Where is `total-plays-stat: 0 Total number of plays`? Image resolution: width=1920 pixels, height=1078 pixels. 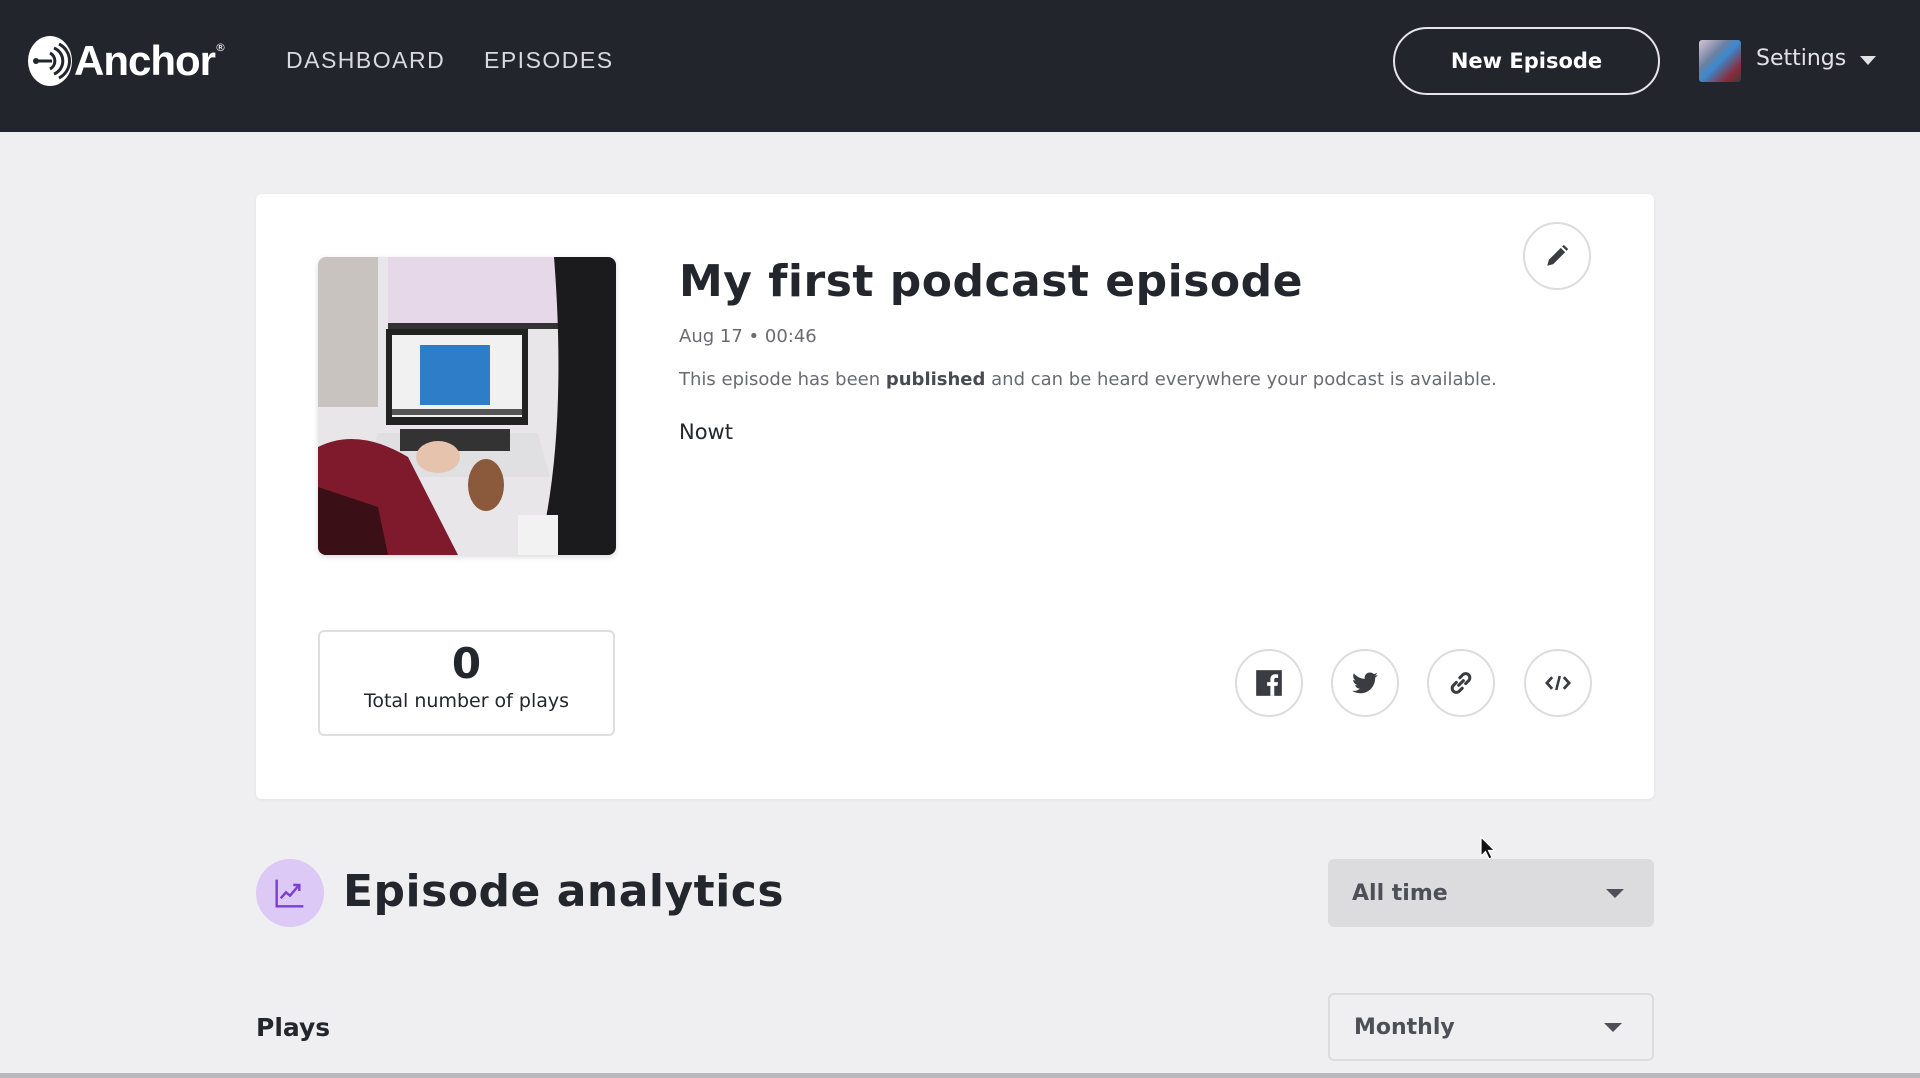 total-plays-stat: 0 Total number of plays is located at coordinates (466, 683).